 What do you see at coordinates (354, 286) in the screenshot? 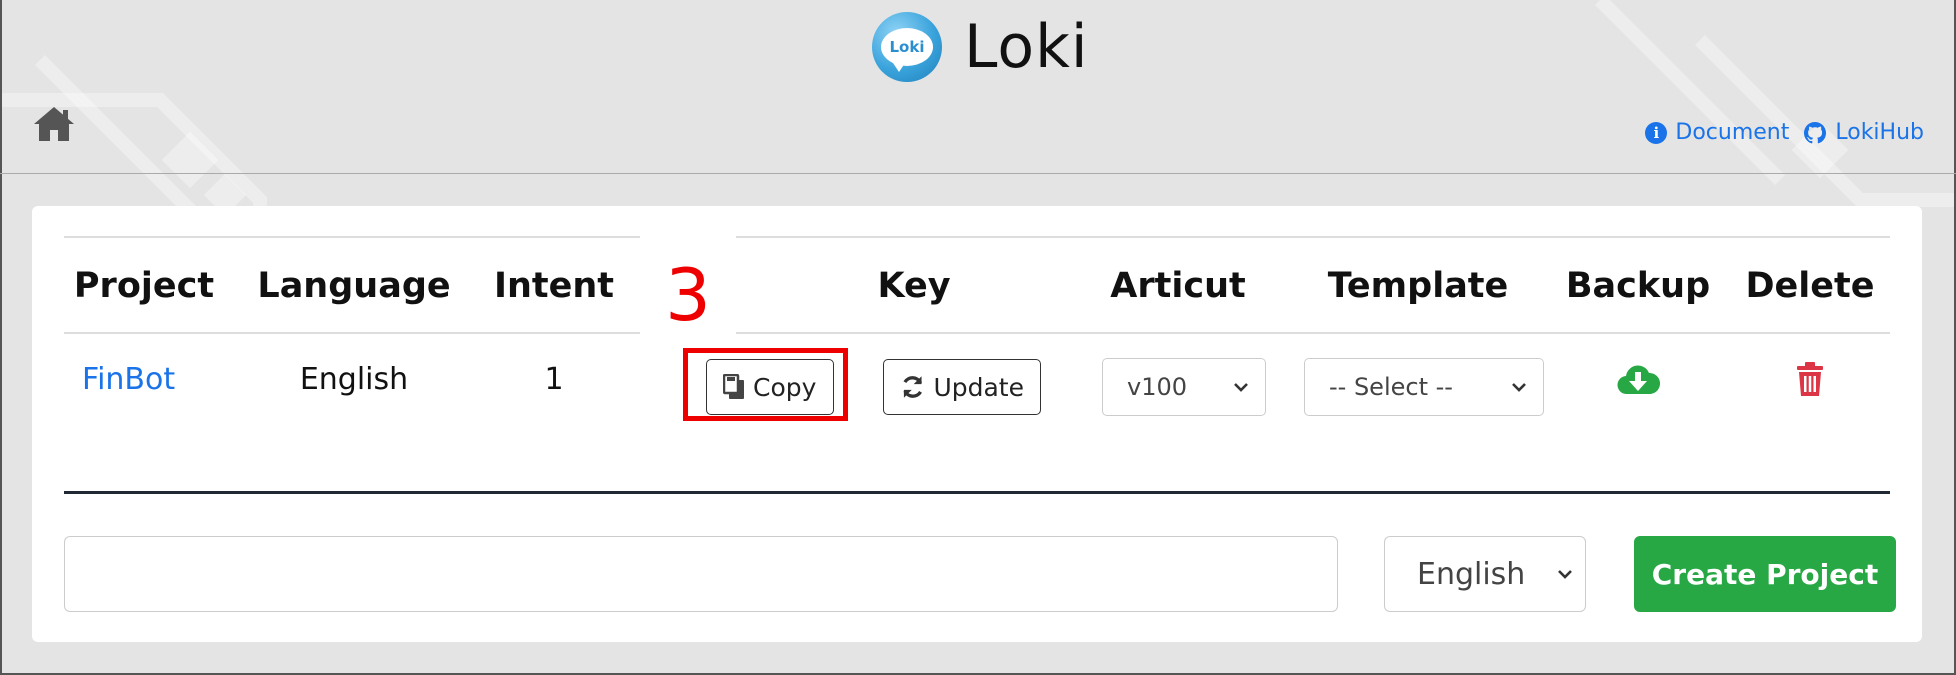
I see `column-header-language: Language` at bounding box center [354, 286].